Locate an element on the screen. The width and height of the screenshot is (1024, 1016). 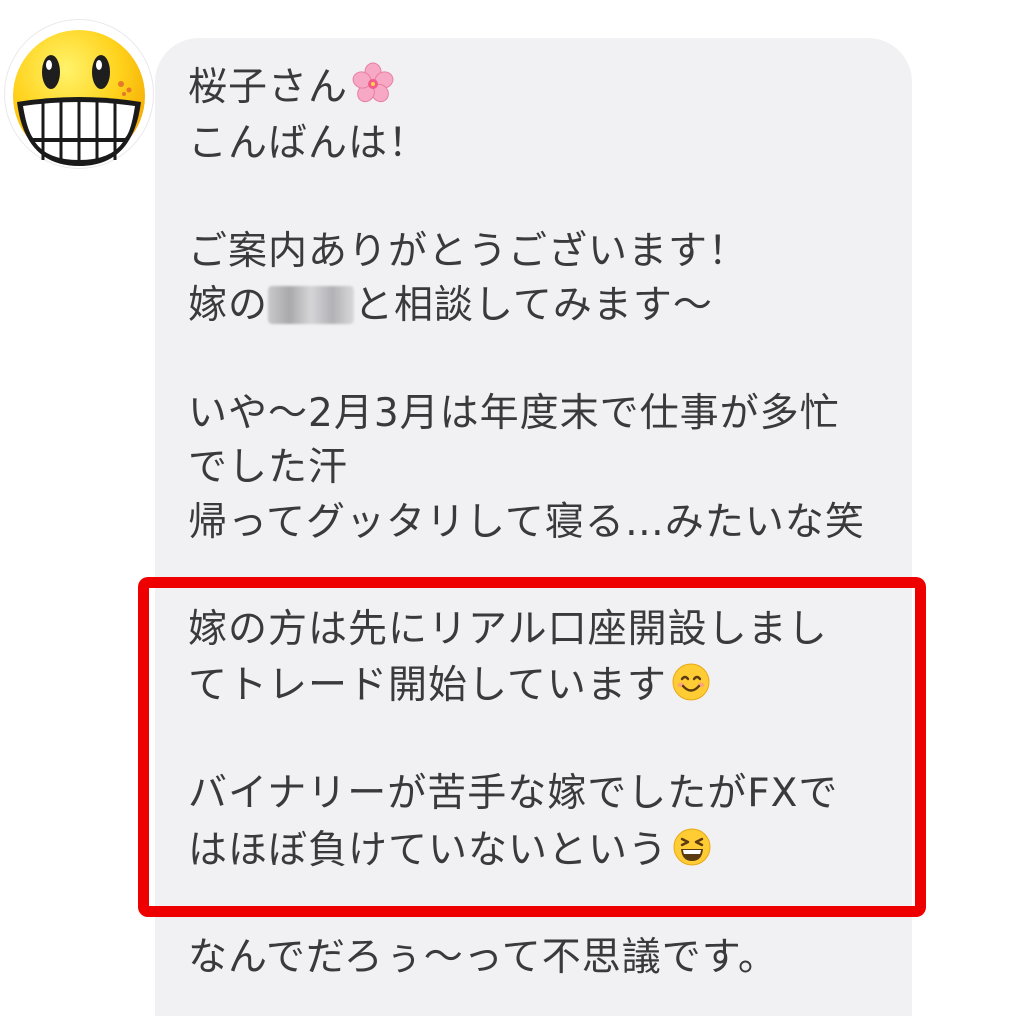
message-line-greeting-name: 桜子さん is located at coordinates (291, 88).